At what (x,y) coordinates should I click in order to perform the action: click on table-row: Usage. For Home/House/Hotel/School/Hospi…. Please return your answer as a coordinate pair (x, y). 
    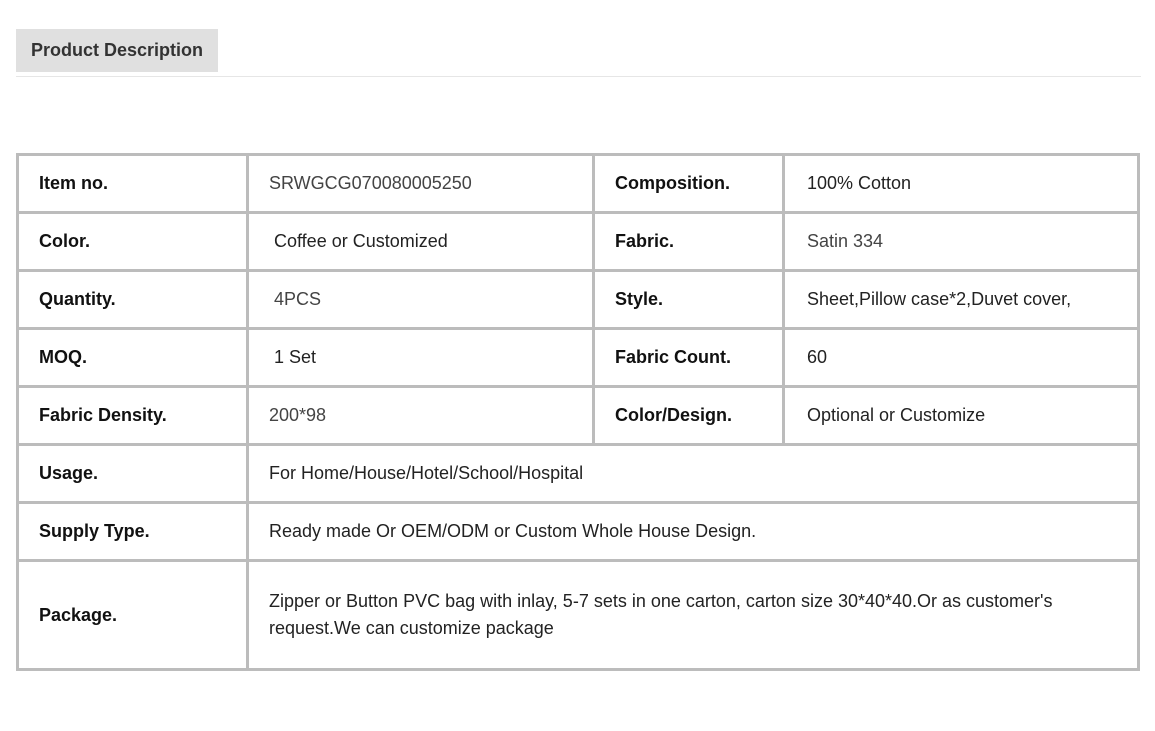
    Looking at the image, I should click on (578, 473).